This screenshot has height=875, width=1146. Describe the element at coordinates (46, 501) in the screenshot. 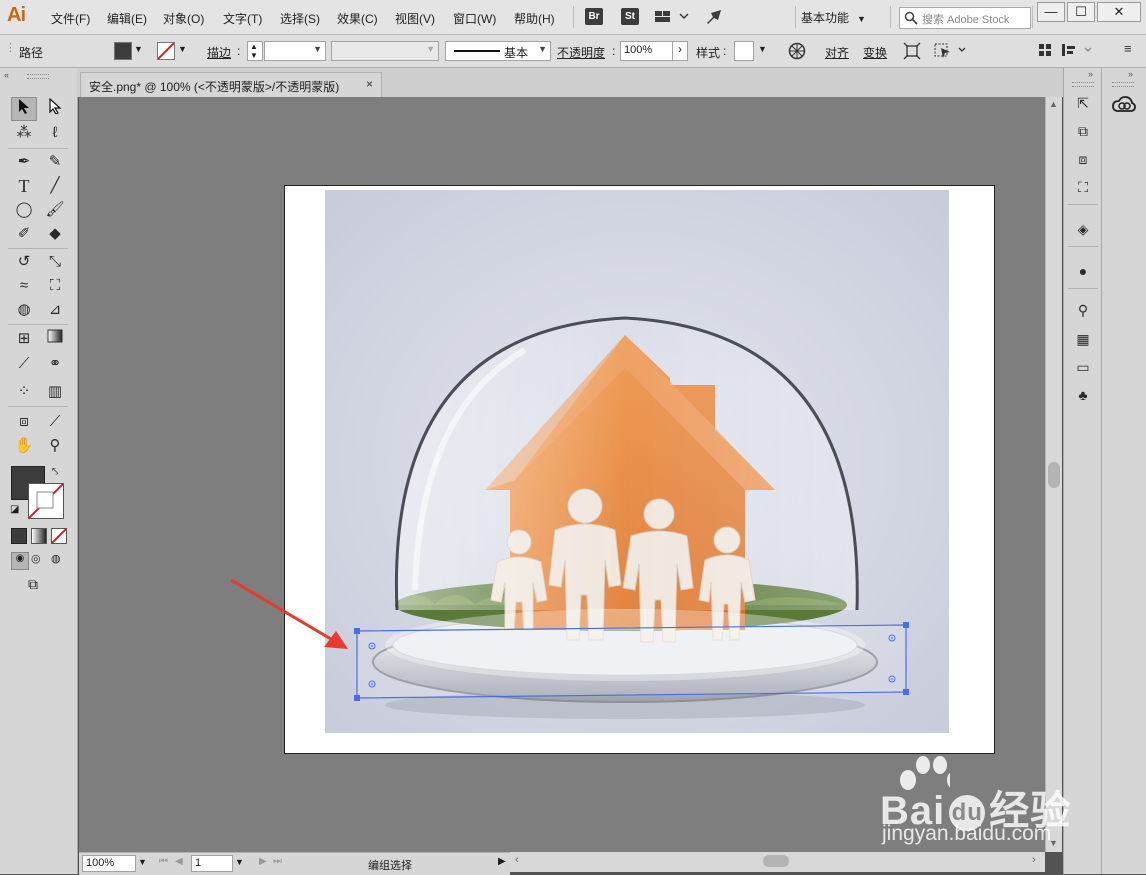

I see `stroke-color-box` at that location.